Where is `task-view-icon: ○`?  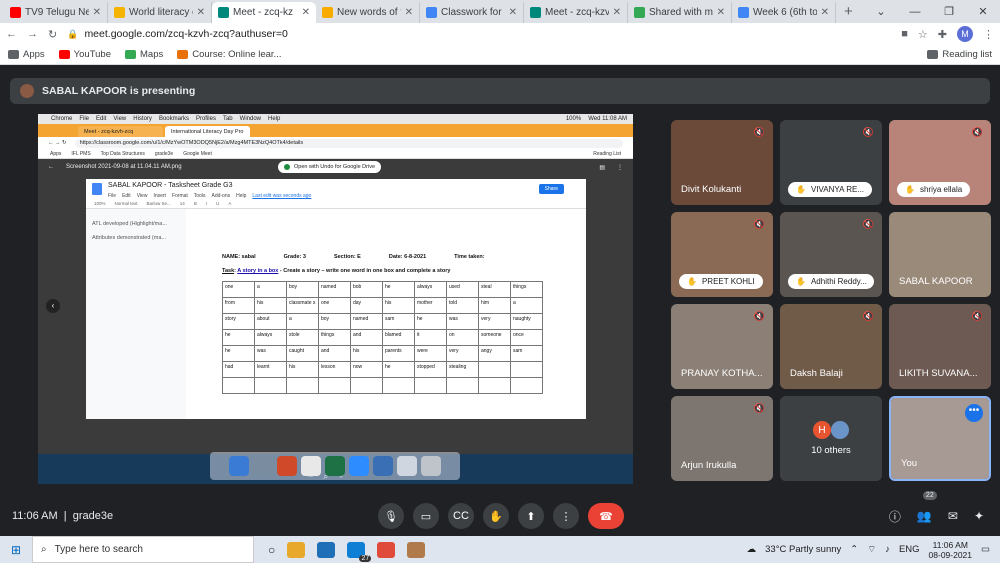 task-view-icon: ○ is located at coordinates (271, 550).